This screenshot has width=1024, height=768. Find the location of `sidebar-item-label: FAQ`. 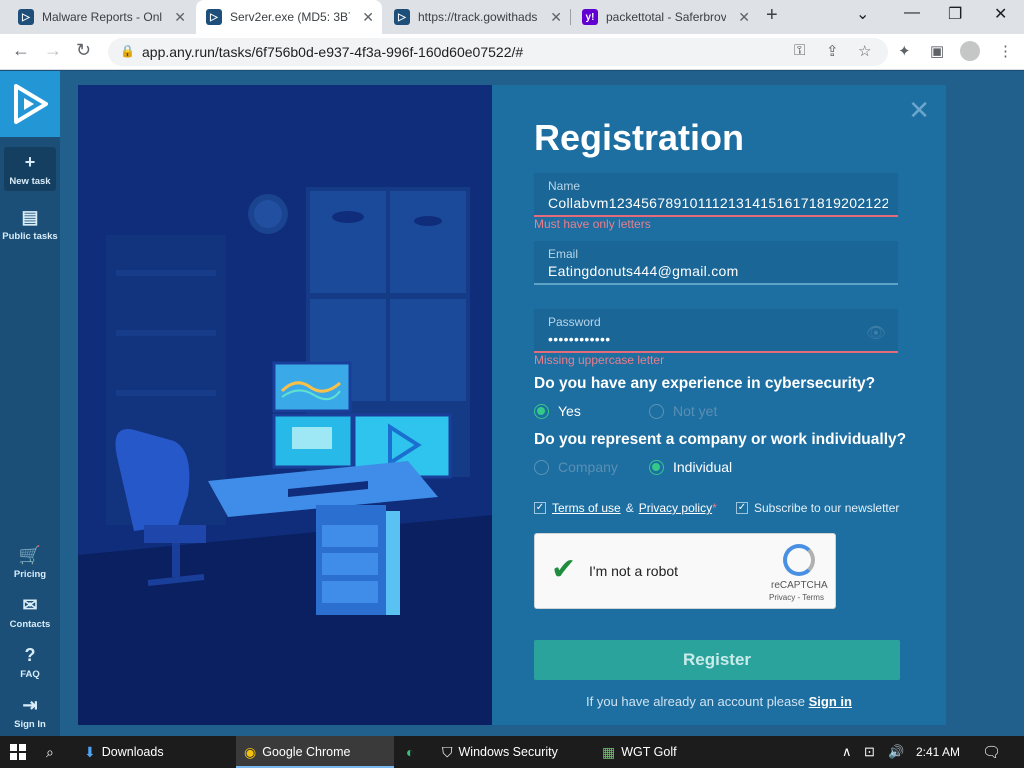

sidebar-item-label: FAQ is located at coordinates (30, 674).